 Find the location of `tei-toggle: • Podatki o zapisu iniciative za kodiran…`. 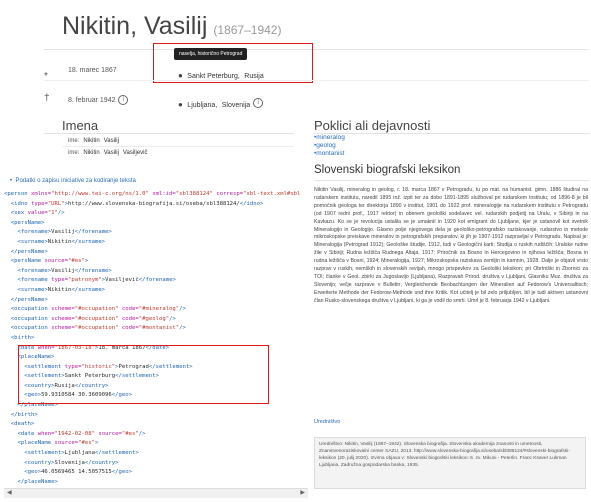

tei-toggle: • Podatki o zapisu iniciative za kodiran… is located at coordinates (73, 181).